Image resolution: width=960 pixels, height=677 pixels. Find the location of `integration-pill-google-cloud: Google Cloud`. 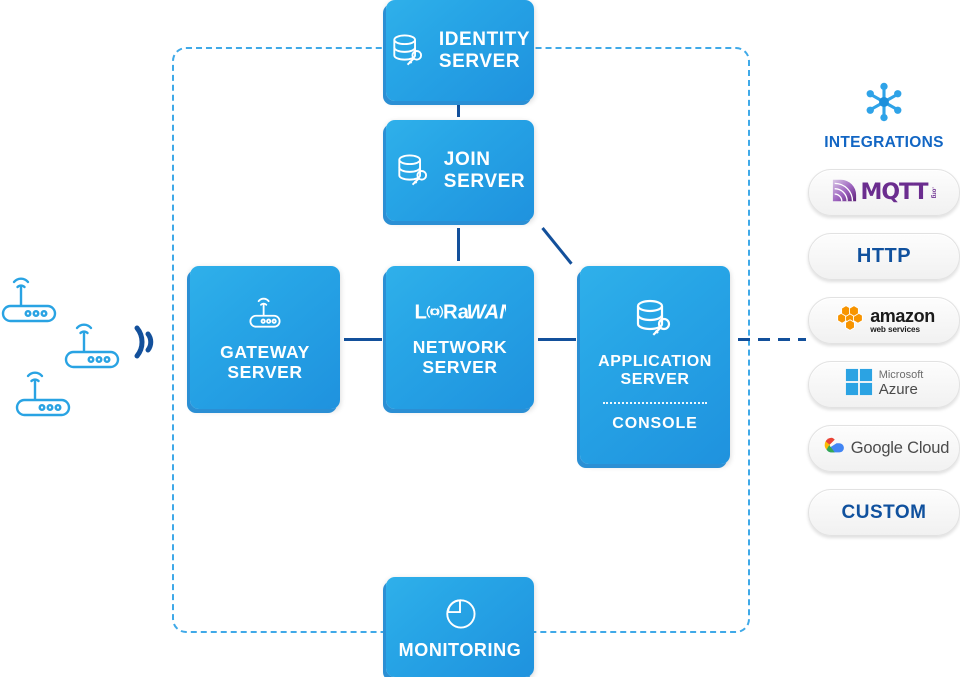

integration-pill-google-cloud: Google Cloud is located at coordinates (884, 448).